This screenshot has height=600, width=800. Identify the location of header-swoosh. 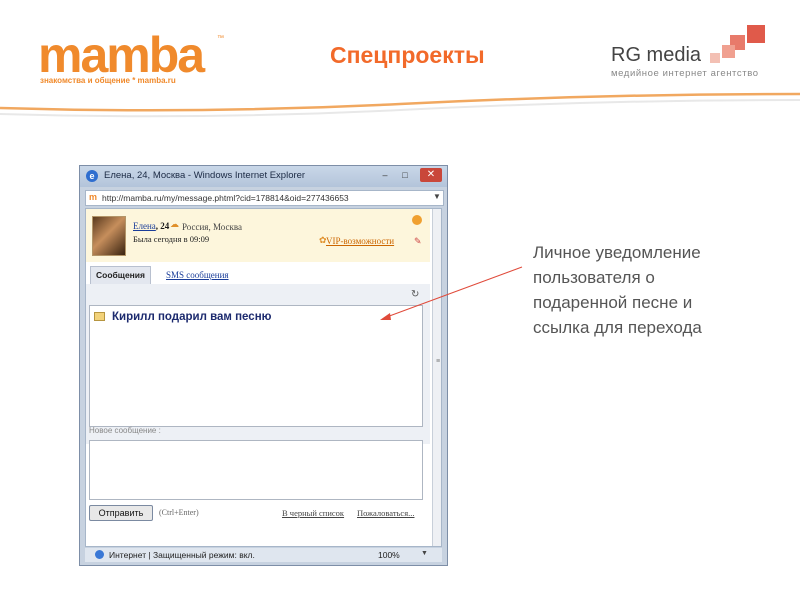
(400, 105).